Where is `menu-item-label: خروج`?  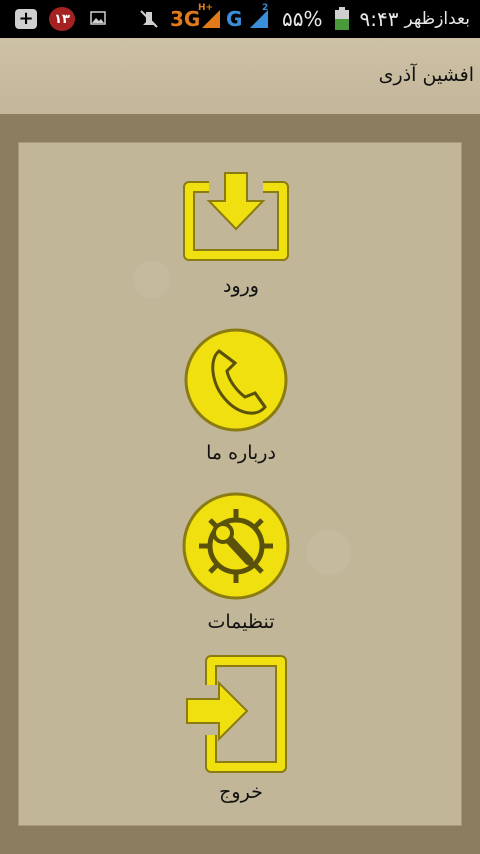
menu-item-label: خروج is located at coordinates (241, 792).